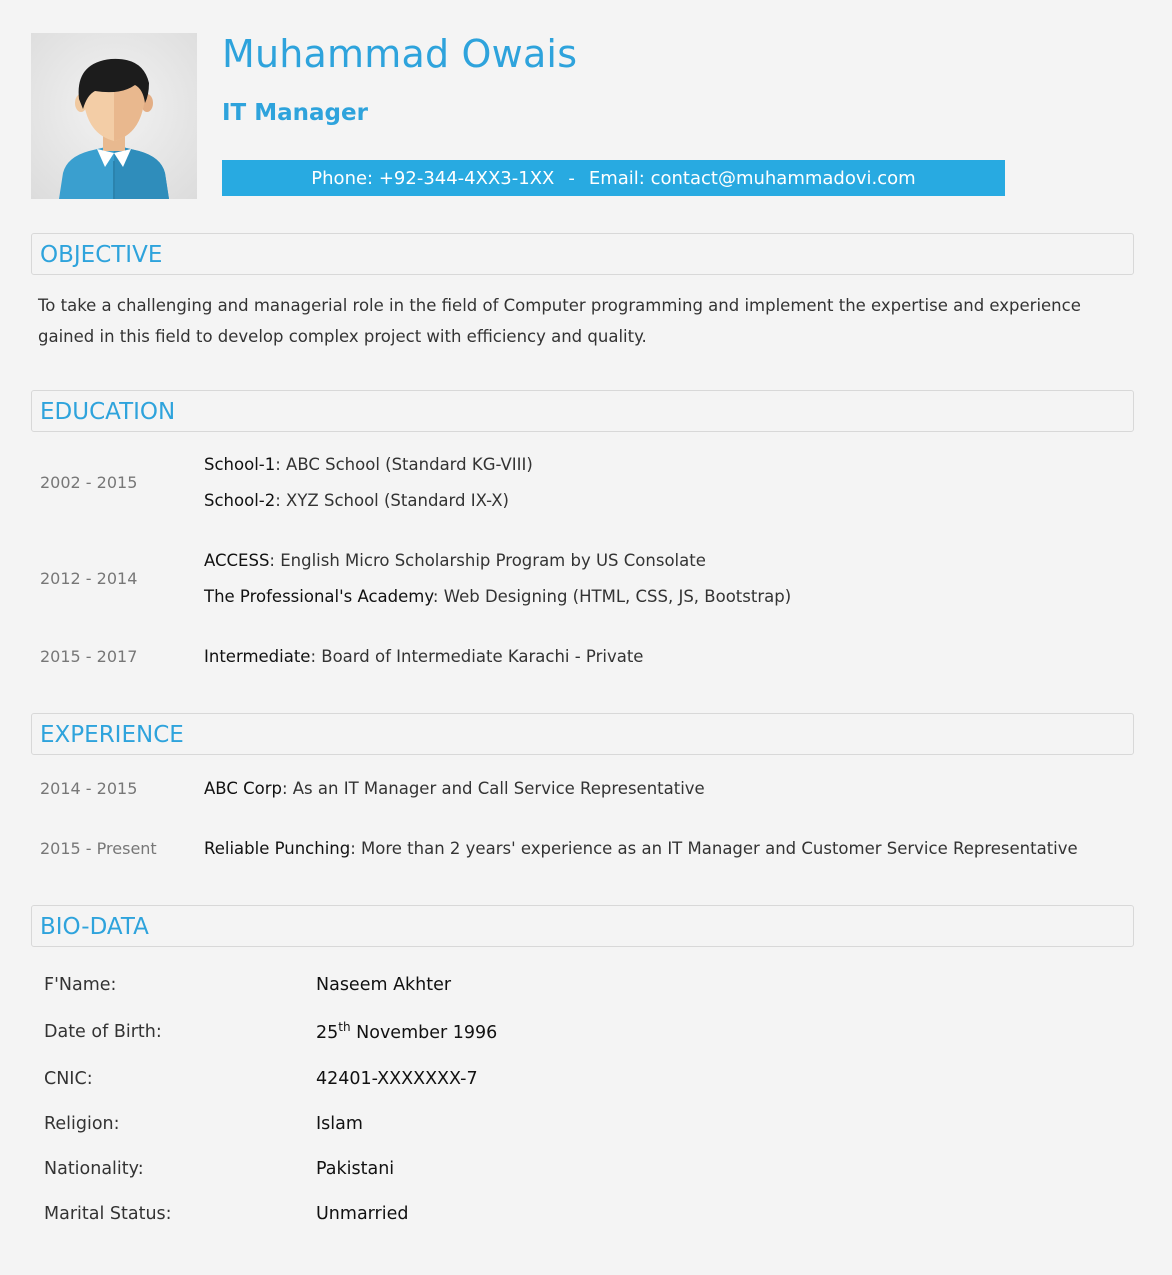 The width and height of the screenshot is (1172, 1275). Describe the element at coordinates (108, 412) in the screenshot. I see `education-title: EDUCATION` at that location.